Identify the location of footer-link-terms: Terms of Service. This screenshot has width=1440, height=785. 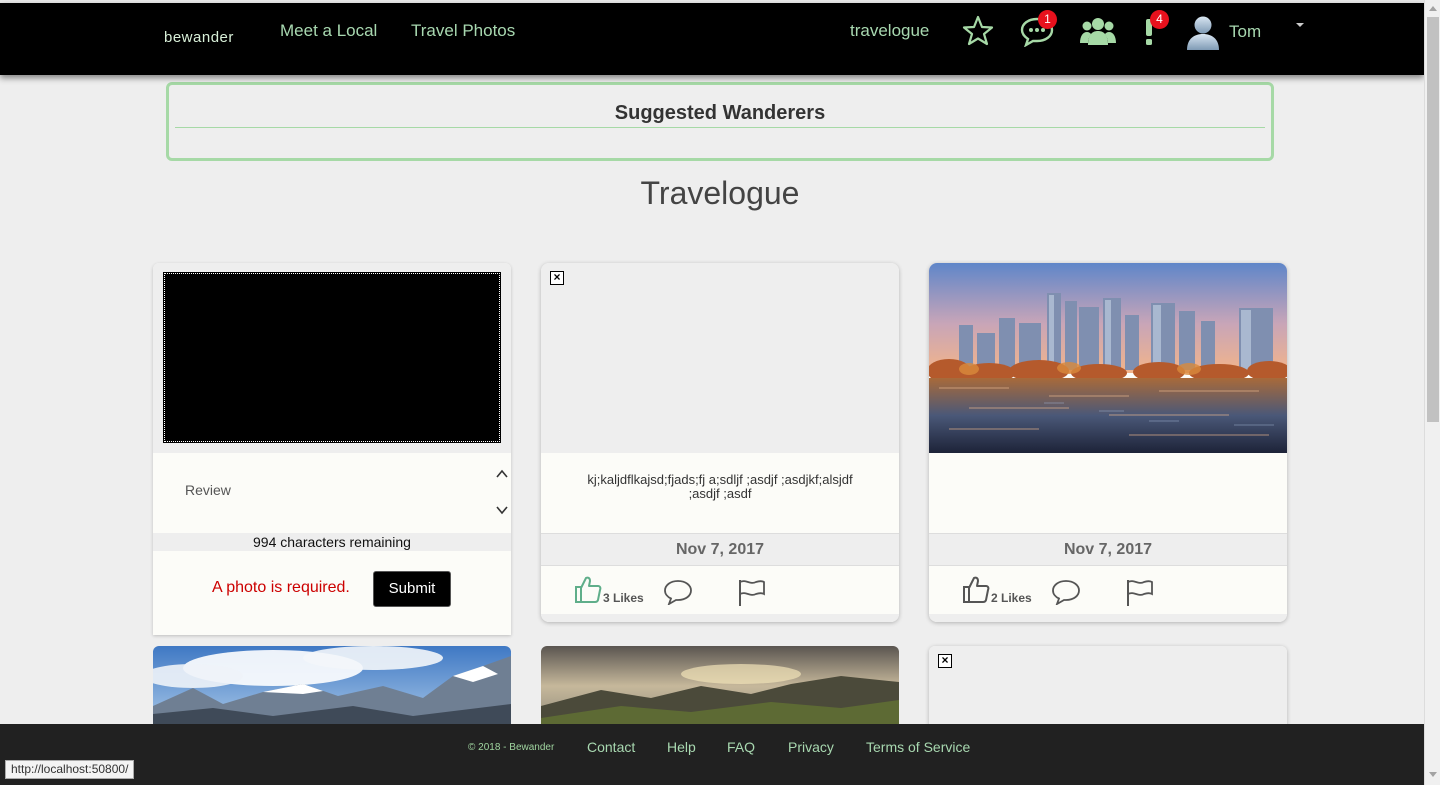
(918, 747).